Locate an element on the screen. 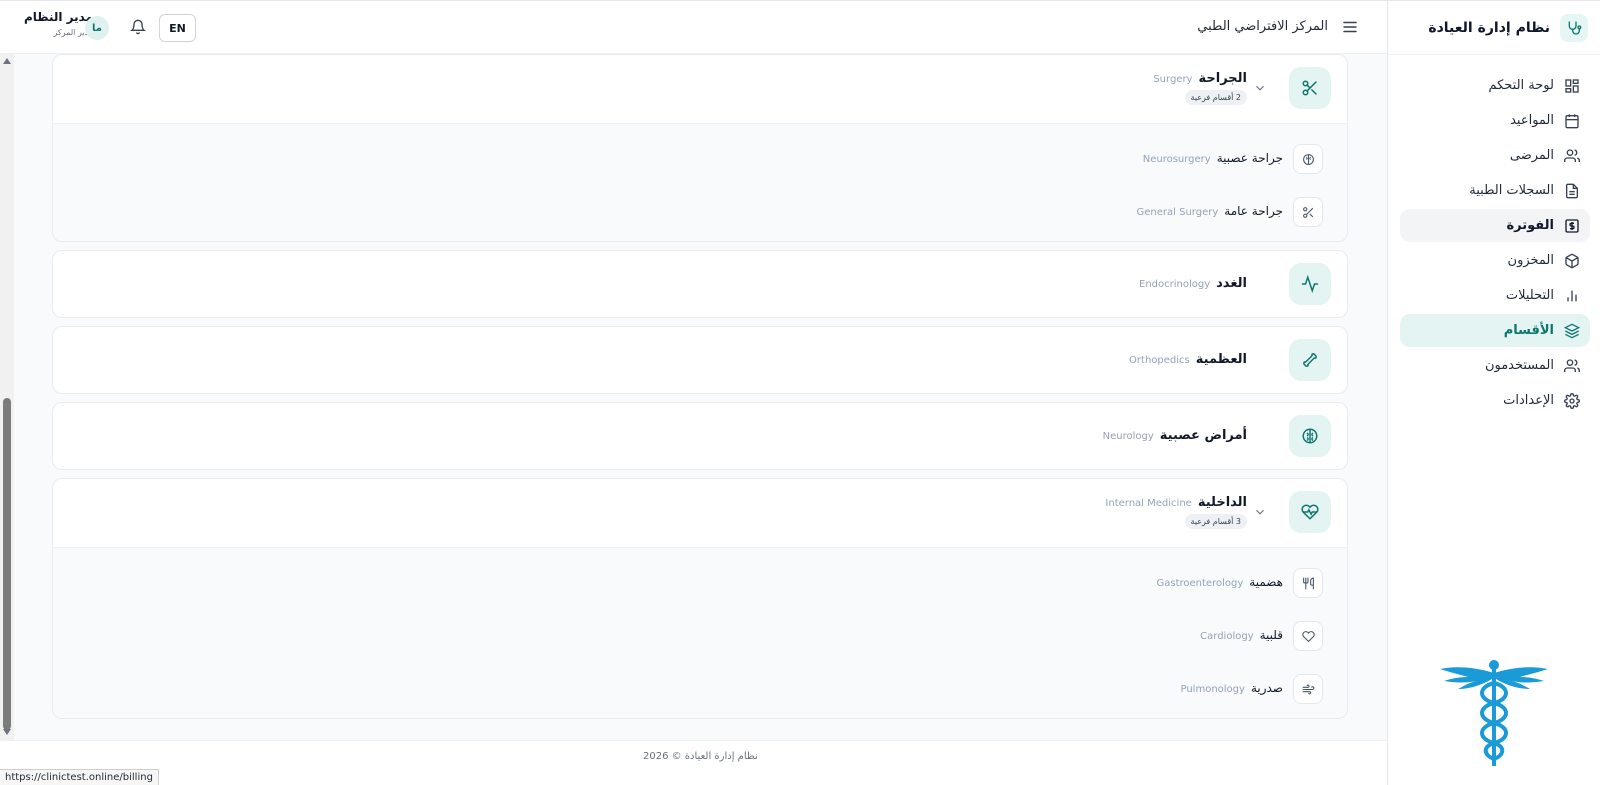 This screenshot has height=785, width=1600. sidebar-item-label: الفوترة is located at coordinates (1530, 225).